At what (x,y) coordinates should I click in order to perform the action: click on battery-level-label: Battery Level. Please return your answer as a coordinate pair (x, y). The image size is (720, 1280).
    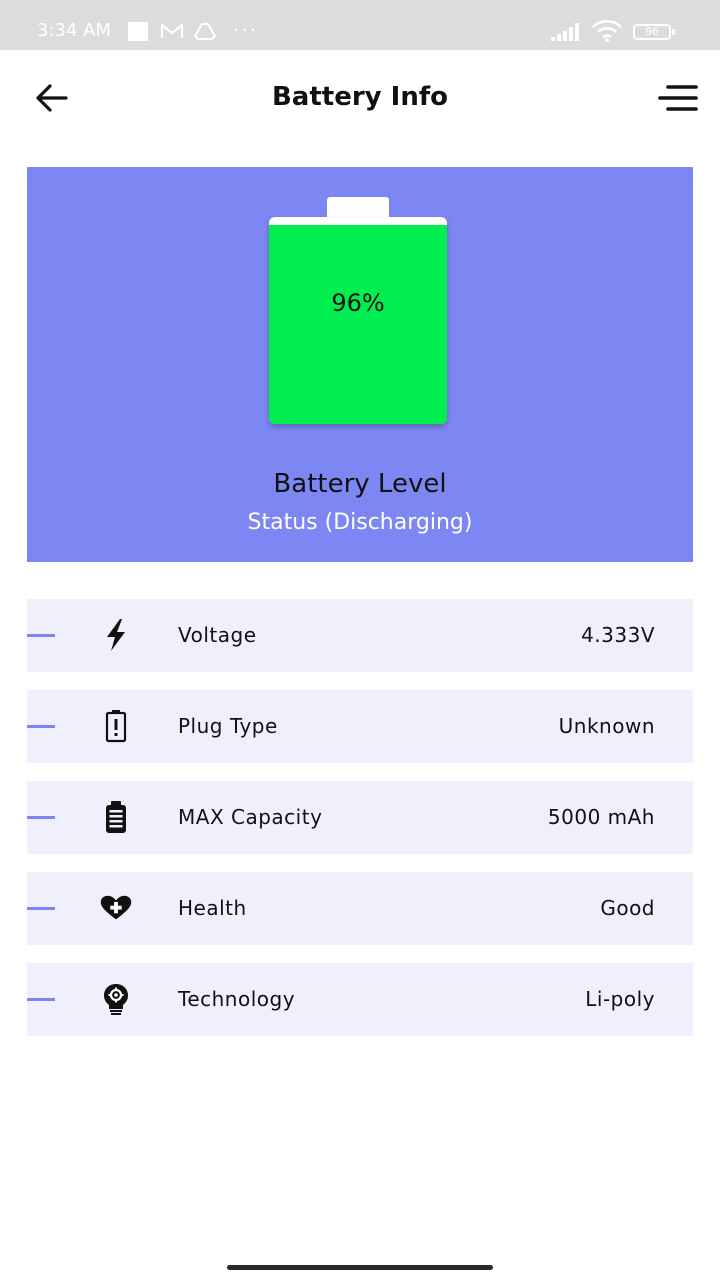
    Looking at the image, I should click on (360, 484).